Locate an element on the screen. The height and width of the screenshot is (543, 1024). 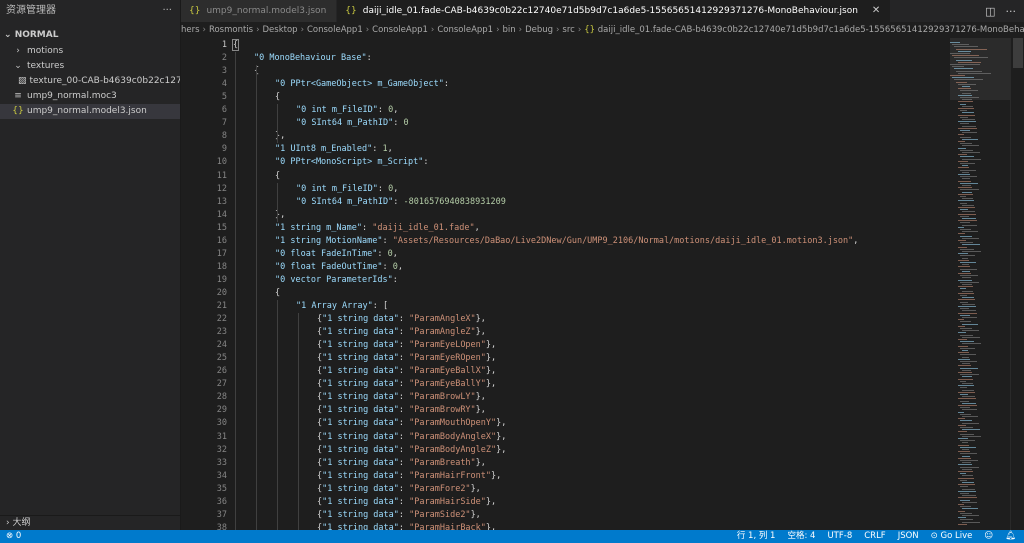
status-item: CRLF is located at coordinates (874, 536).